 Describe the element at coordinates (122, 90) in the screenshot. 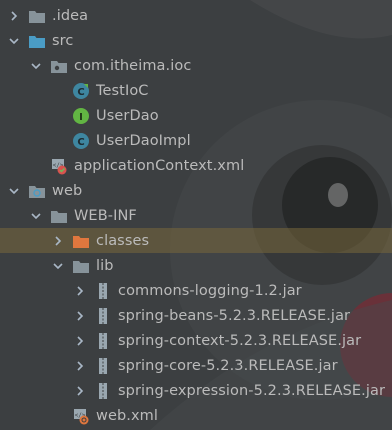

I see `tree-item-label: TestIoC` at that location.